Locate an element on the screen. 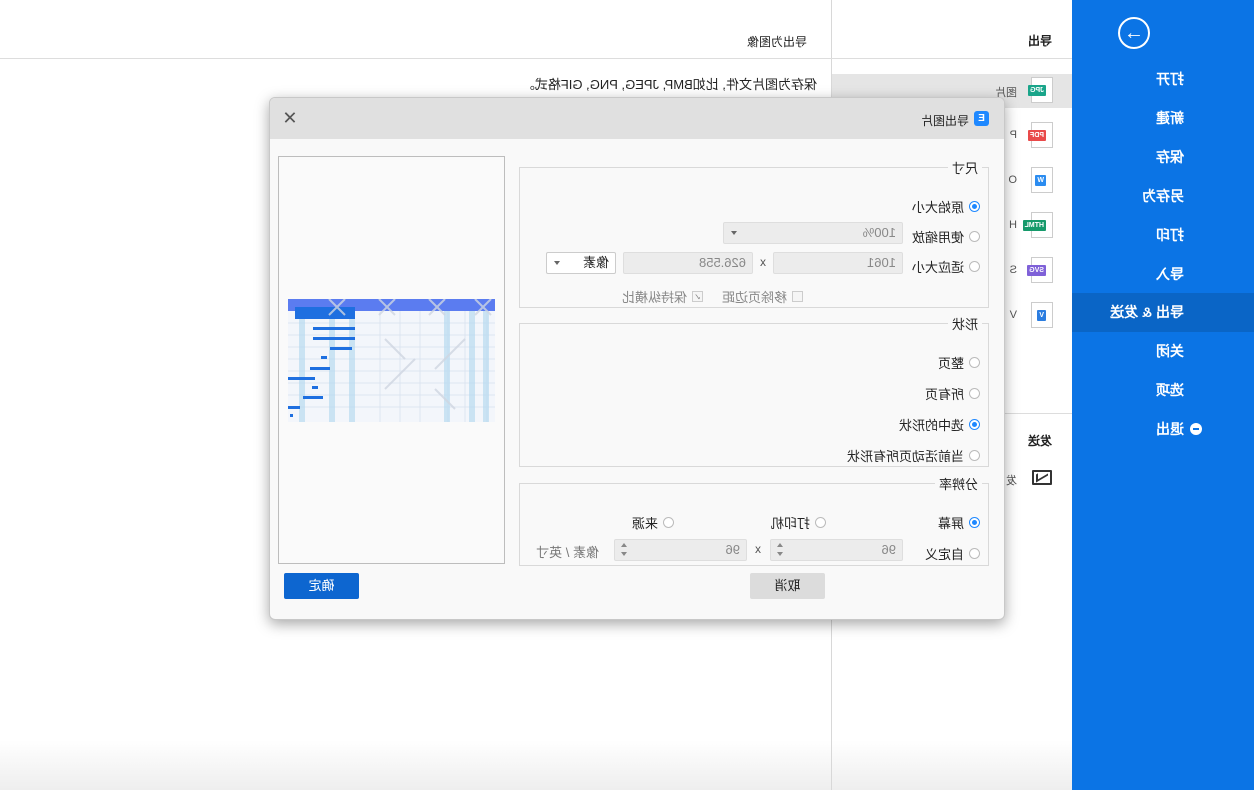 Image resolution: width=1254 pixels, height=790 pixels. zoom-select: 100% is located at coordinates (813, 233).